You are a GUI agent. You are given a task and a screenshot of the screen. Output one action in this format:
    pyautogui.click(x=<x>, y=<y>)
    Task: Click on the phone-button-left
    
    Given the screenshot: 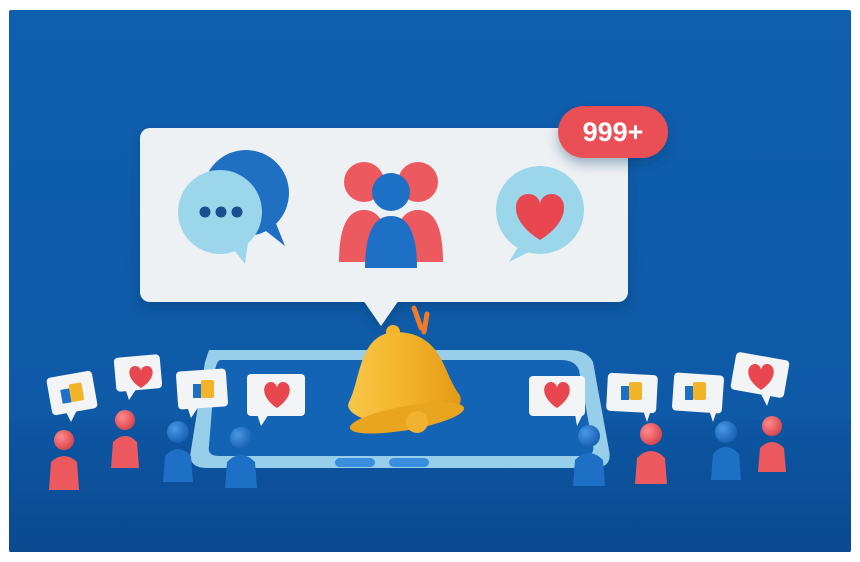 What is the action you would take?
    pyautogui.click(x=355, y=462)
    